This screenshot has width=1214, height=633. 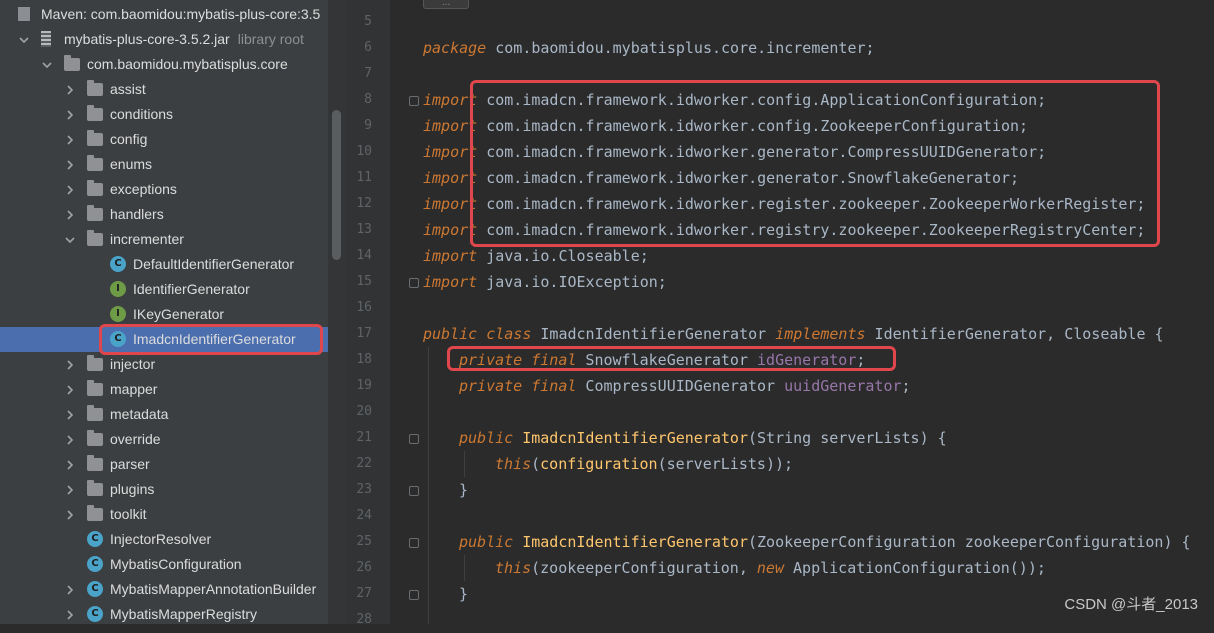 What do you see at coordinates (359, 22) in the screenshot?
I see `line-number: 5` at bounding box center [359, 22].